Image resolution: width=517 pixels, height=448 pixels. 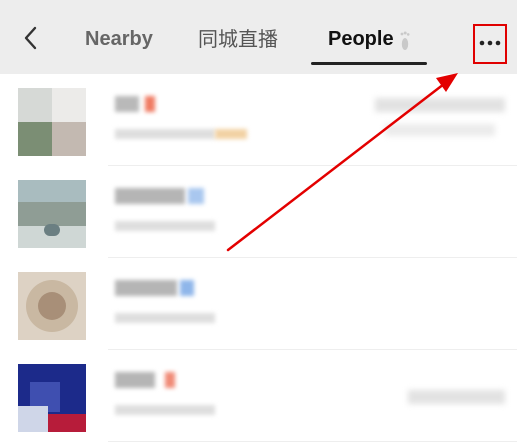 I want to click on divider, so click(x=312, y=441).